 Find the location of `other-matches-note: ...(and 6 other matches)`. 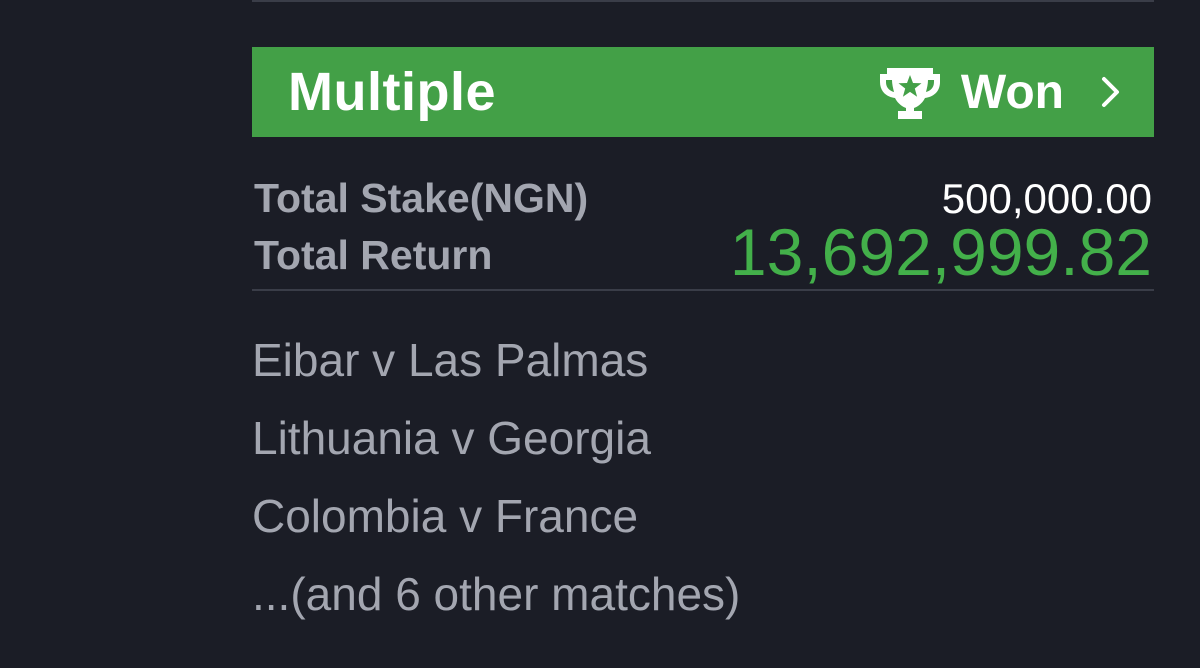

other-matches-note: ...(and 6 other matches) is located at coordinates (496, 594).